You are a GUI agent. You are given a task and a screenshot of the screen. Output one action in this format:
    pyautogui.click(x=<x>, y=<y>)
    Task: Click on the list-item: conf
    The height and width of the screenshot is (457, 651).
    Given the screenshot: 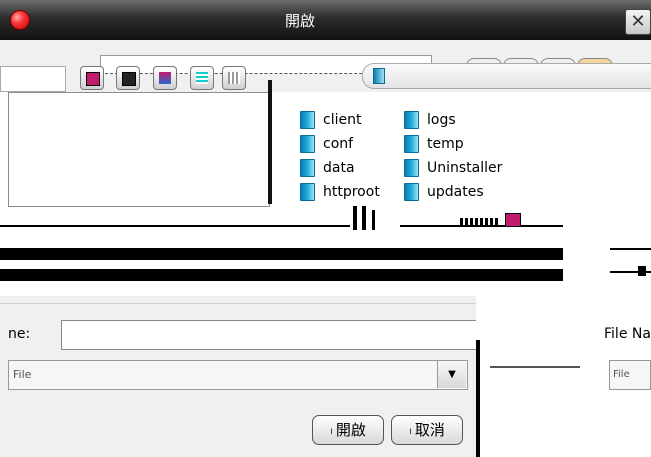 What is the action you would take?
    pyautogui.click(x=340, y=144)
    